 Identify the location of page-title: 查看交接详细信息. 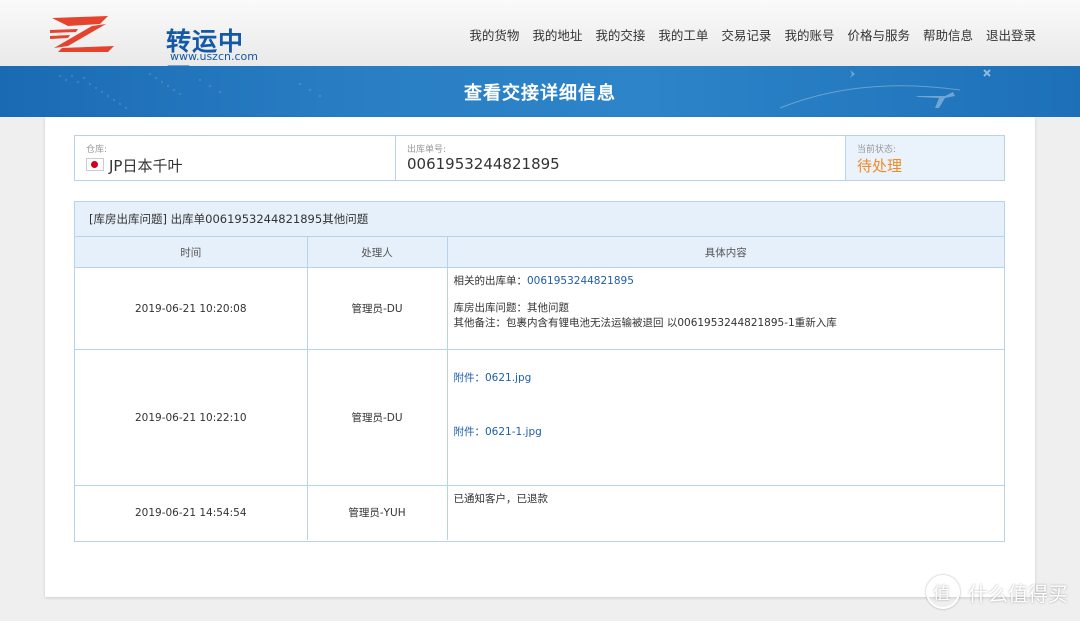
(540, 93).